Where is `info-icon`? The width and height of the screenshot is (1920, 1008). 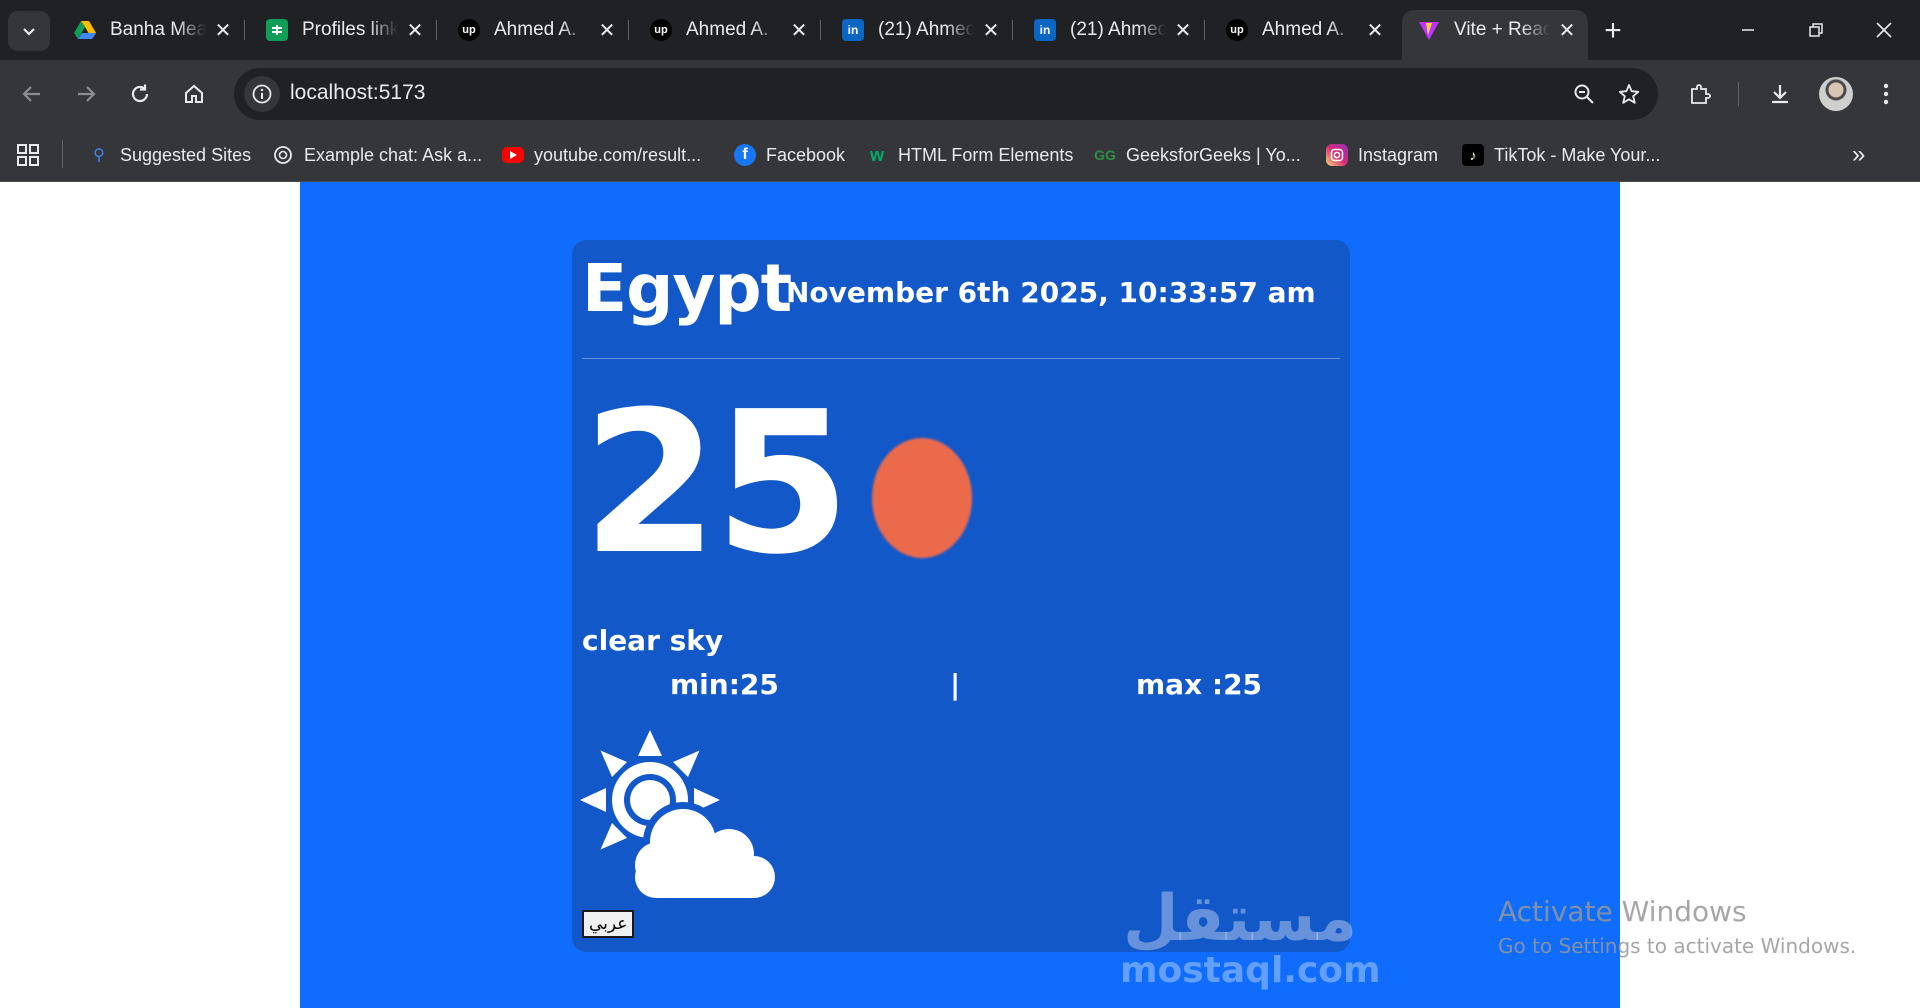 info-icon is located at coordinates (262, 94).